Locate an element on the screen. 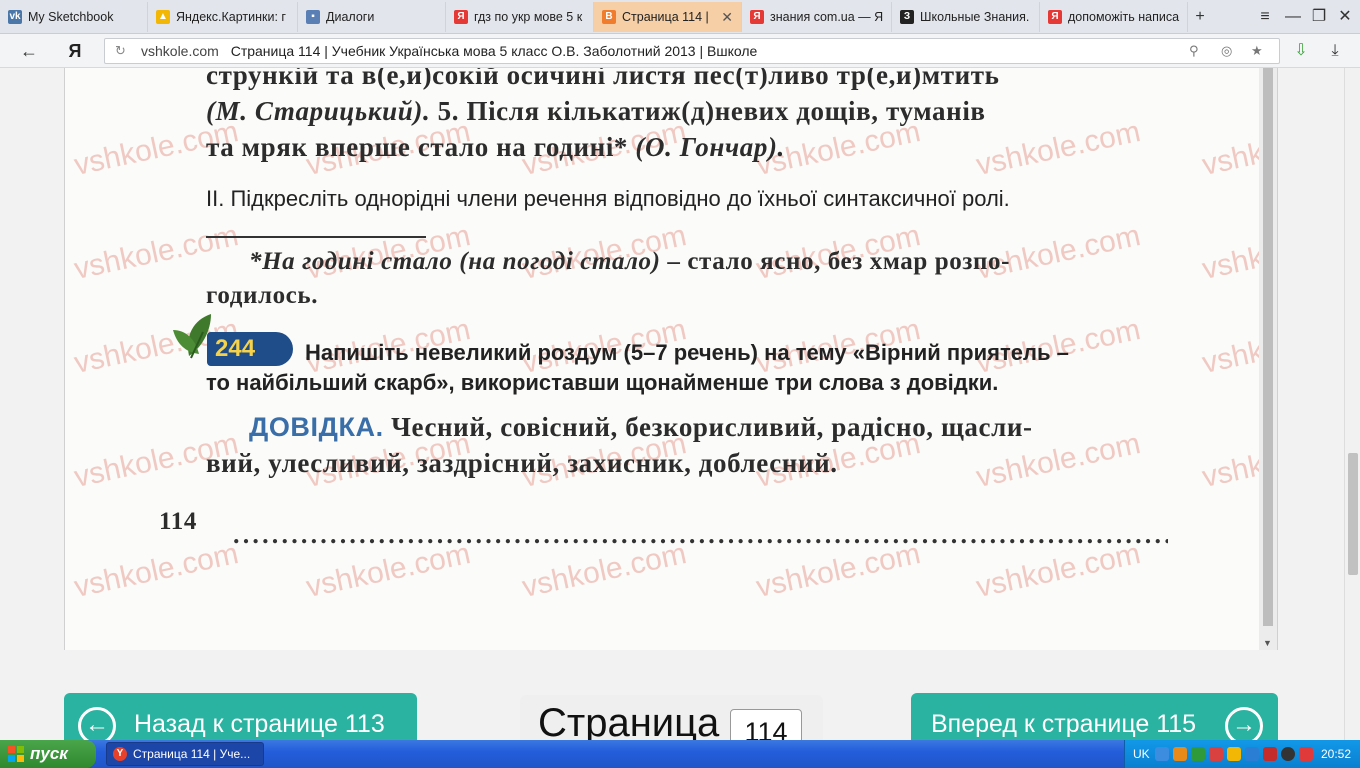 This screenshot has width=1360, height=768. browser-tab-label: Страница 114 | is located at coordinates (665, 17).